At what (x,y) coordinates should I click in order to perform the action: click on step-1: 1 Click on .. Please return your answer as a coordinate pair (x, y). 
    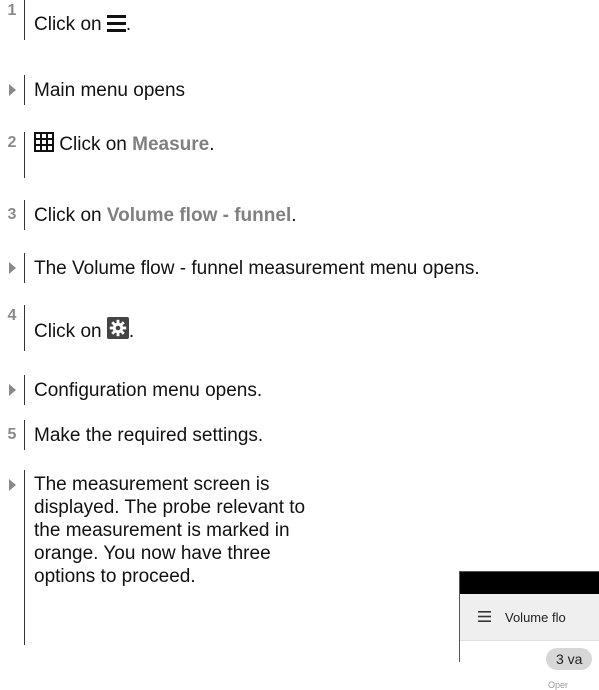
    Looking at the image, I should click on (65, 20).